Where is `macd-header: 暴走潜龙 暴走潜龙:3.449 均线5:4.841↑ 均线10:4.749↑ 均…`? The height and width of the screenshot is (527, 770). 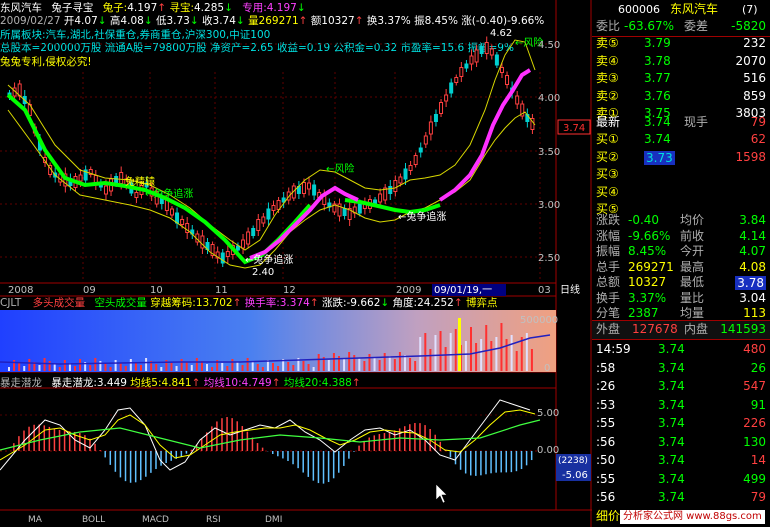
macd-header: 暴走潜龙 暴走潜龙:3.449 均线5:4.841↑ 均线10:4.749↑ 均… is located at coordinates (180, 383).